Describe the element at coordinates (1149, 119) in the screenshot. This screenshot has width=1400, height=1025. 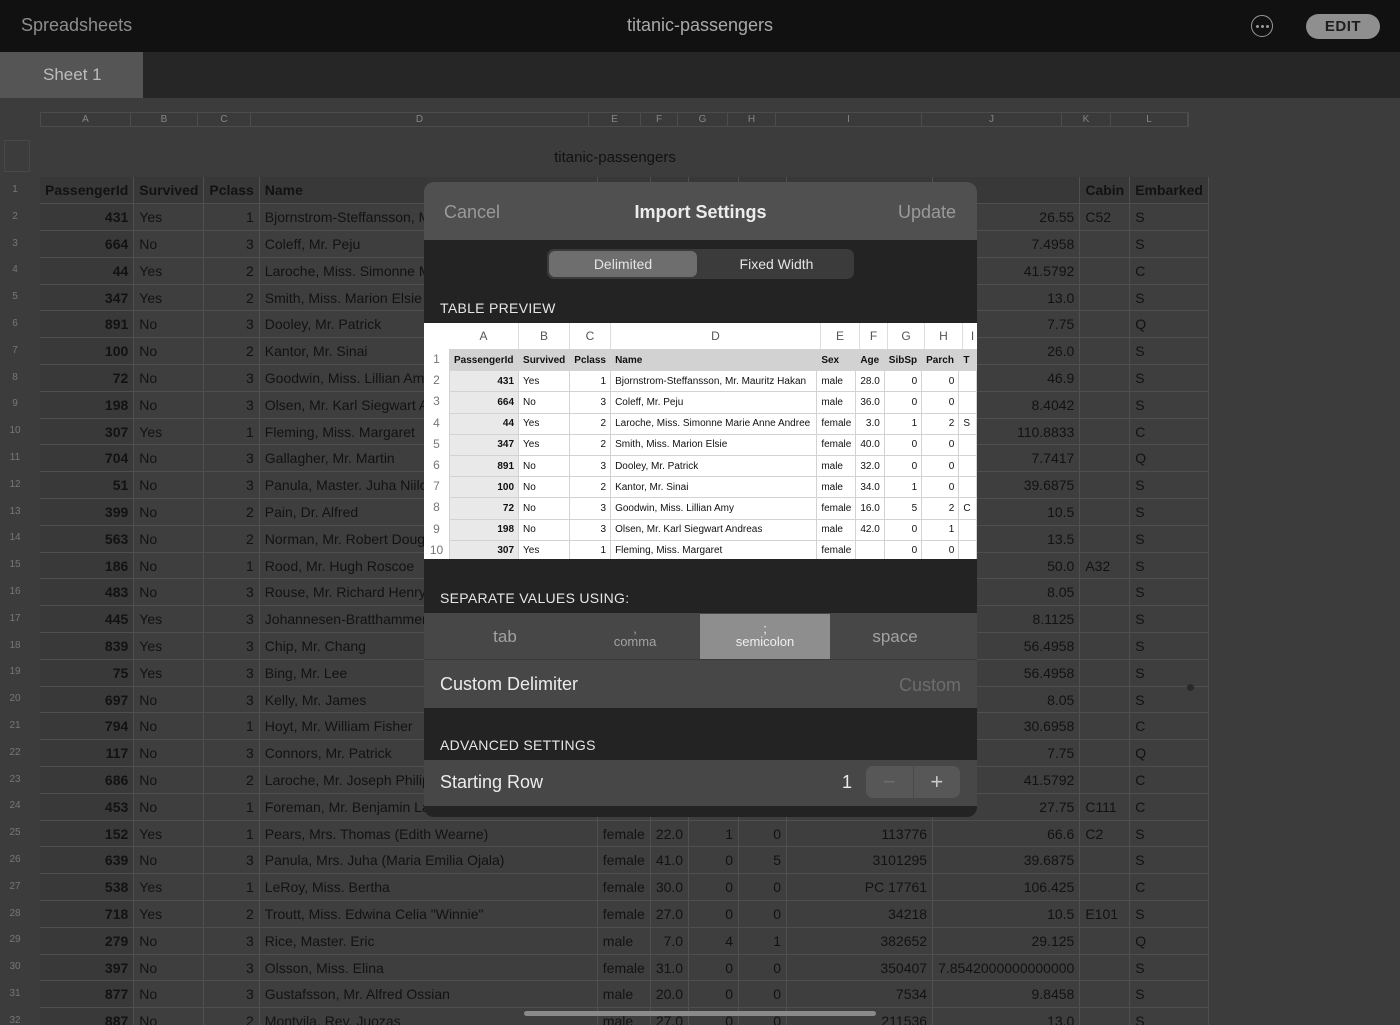
I see `column-header: L` at that location.